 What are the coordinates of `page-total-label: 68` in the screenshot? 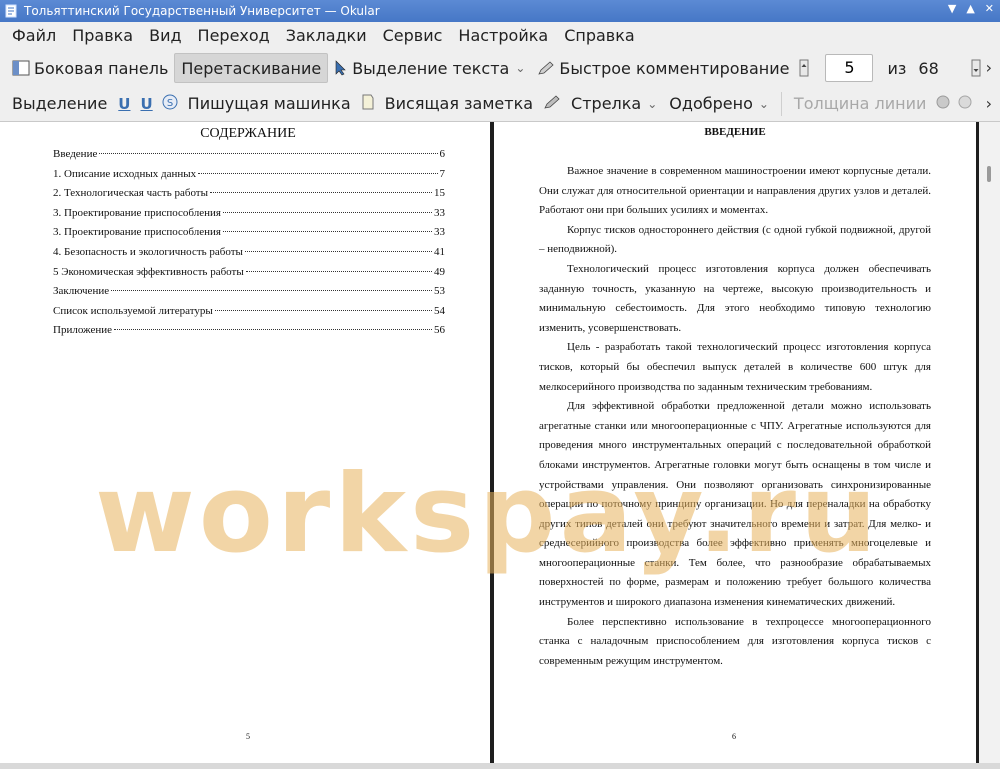 It's located at (928, 68).